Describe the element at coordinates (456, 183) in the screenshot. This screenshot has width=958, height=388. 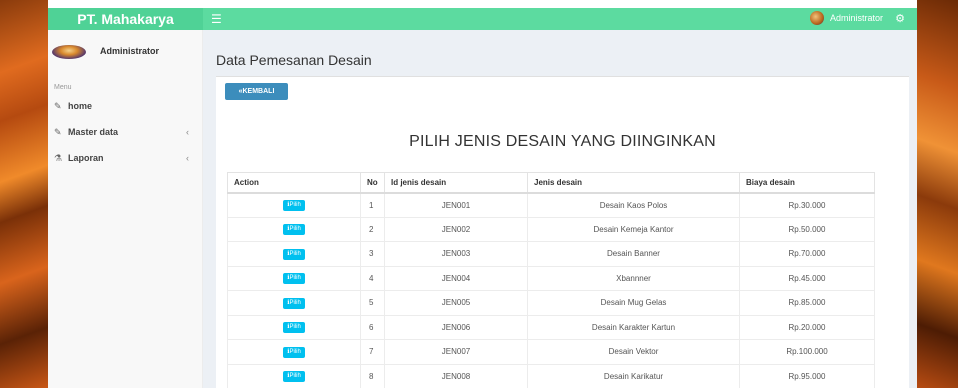
I see `column-header-id: Id jenis desain` at that location.